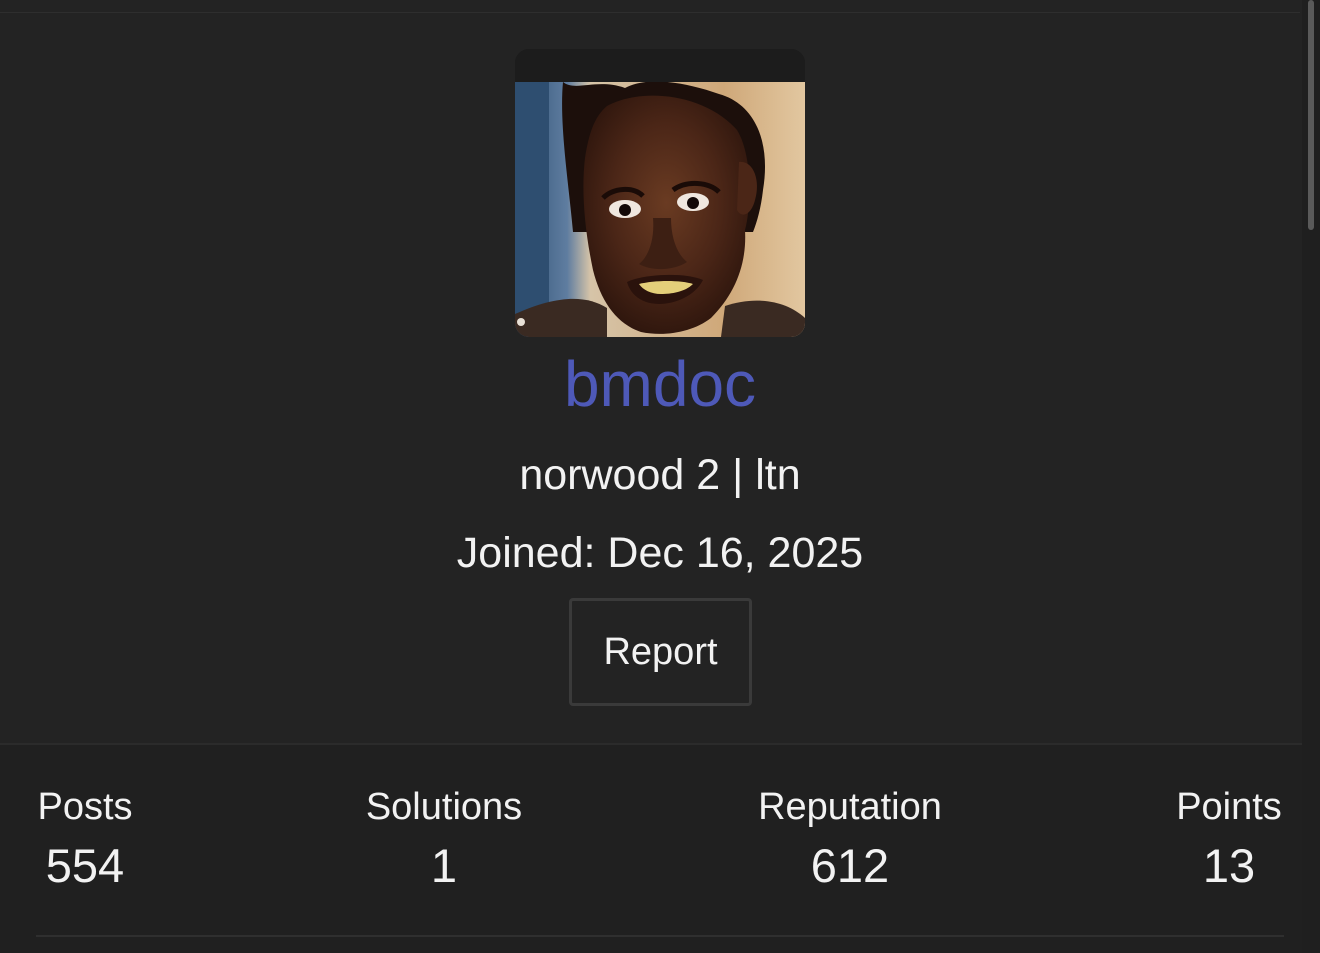 The width and height of the screenshot is (1320, 953). Describe the element at coordinates (1311, 115) in the screenshot. I see `scrollbar-thumb` at that location.